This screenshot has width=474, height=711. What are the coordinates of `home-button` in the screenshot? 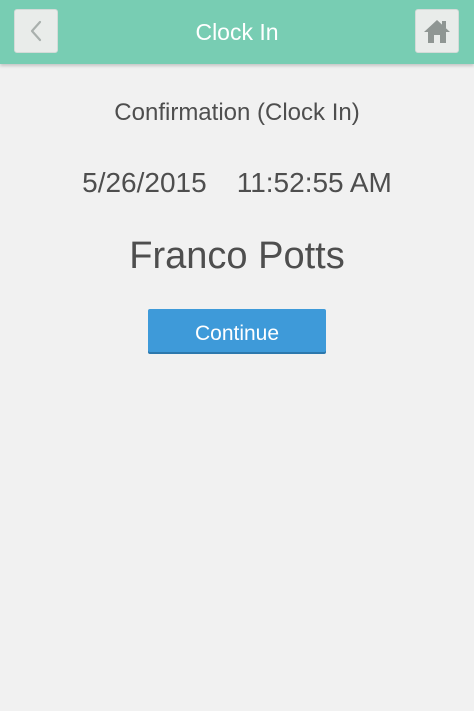 It's located at (437, 31).